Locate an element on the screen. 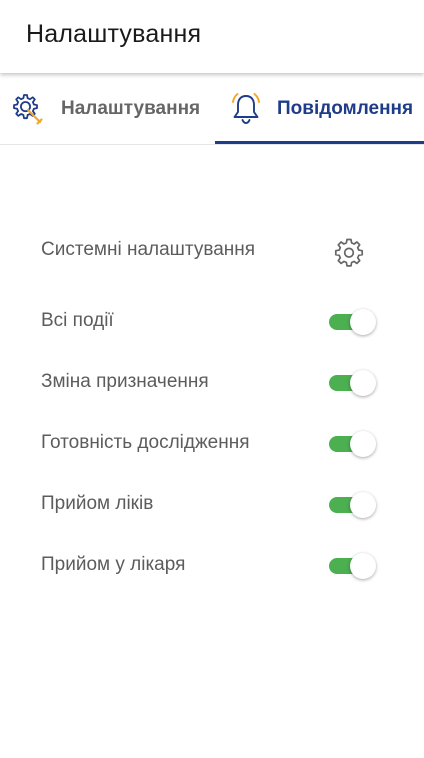 The width and height of the screenshot is (424, 758). list-item: Зміна призначення is located at coordinates (212, 382).